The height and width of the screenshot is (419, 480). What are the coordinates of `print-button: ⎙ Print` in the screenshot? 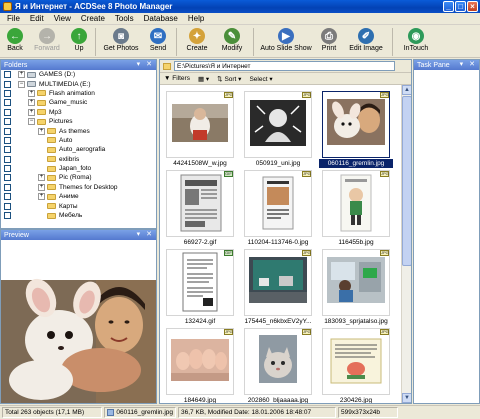 It's located at (329, 41).